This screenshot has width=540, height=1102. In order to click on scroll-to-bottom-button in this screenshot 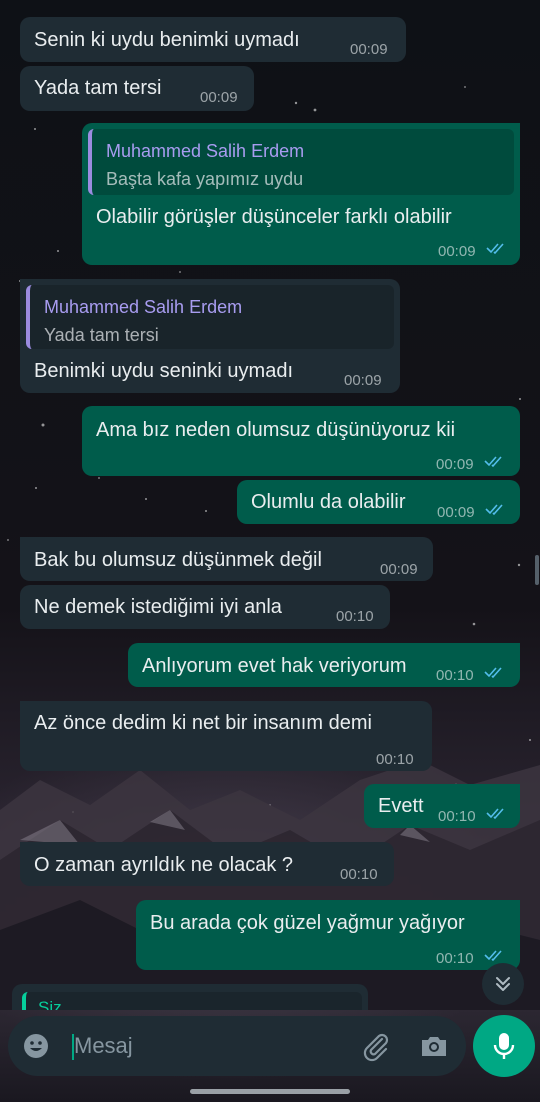, I will do `click(503, 984)`.